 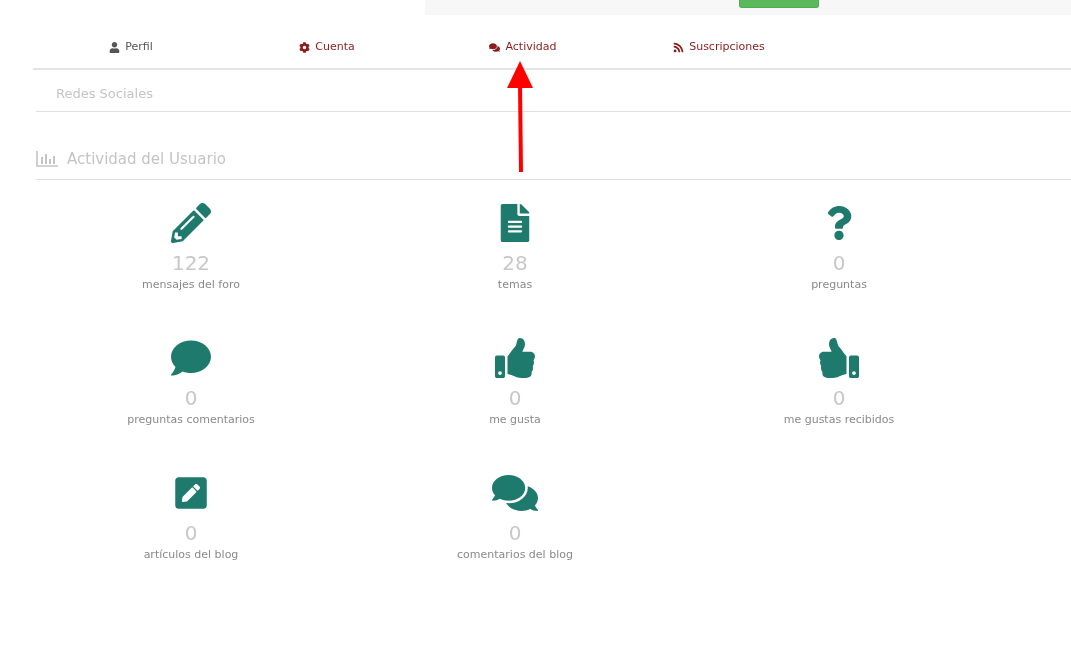 I want to click on section-title: Redes Sociales, so click(x=104, y=93).